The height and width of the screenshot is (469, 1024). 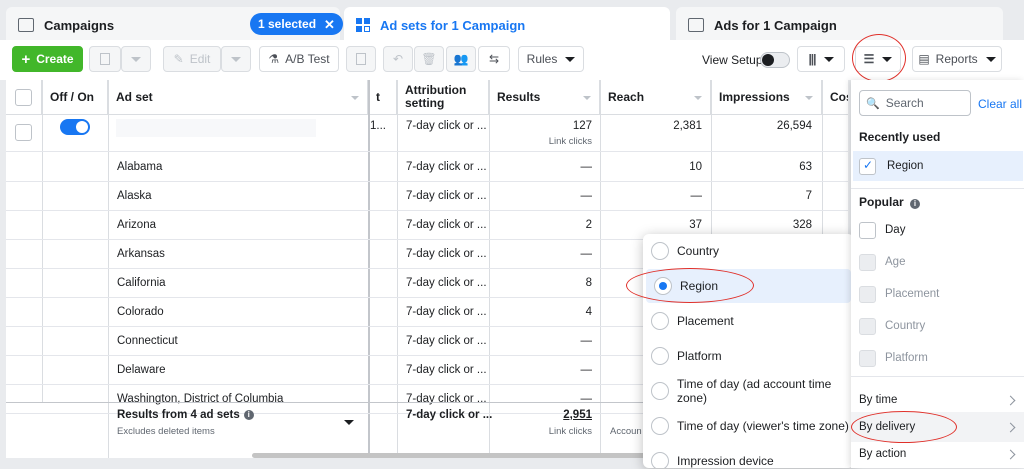 I want to click on tab-ads-label: Ads for 1 Campaign, so click(x=775, y=25).